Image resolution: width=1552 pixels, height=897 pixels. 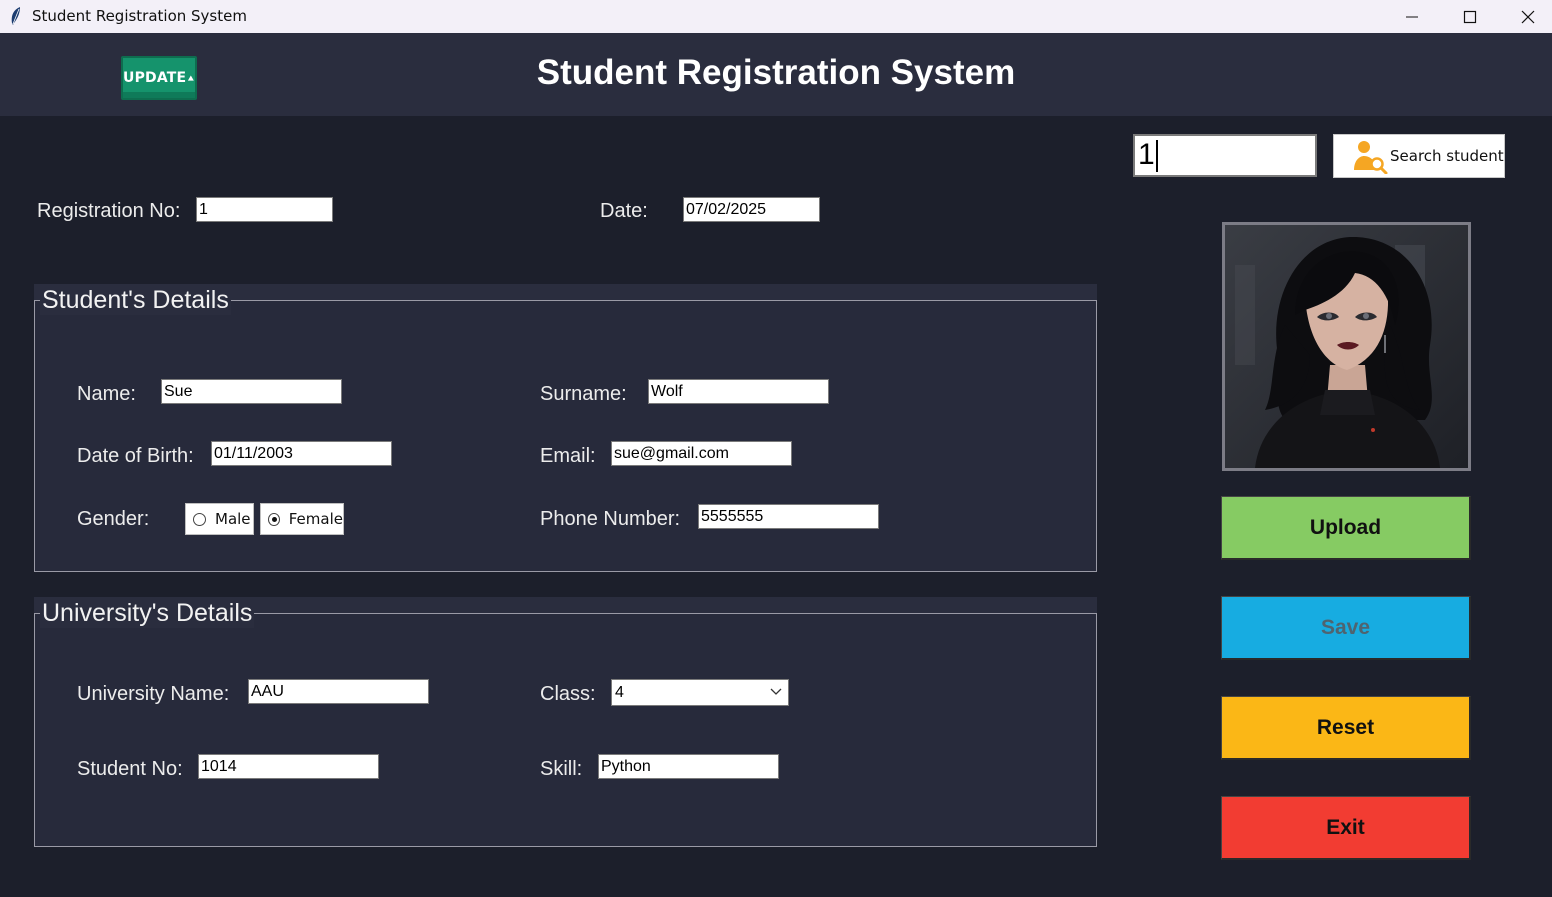 What do you see at coordinates (788, 516) in the screenshot?
I see `phone-field: 5555555` at bounding box center [788, 516].